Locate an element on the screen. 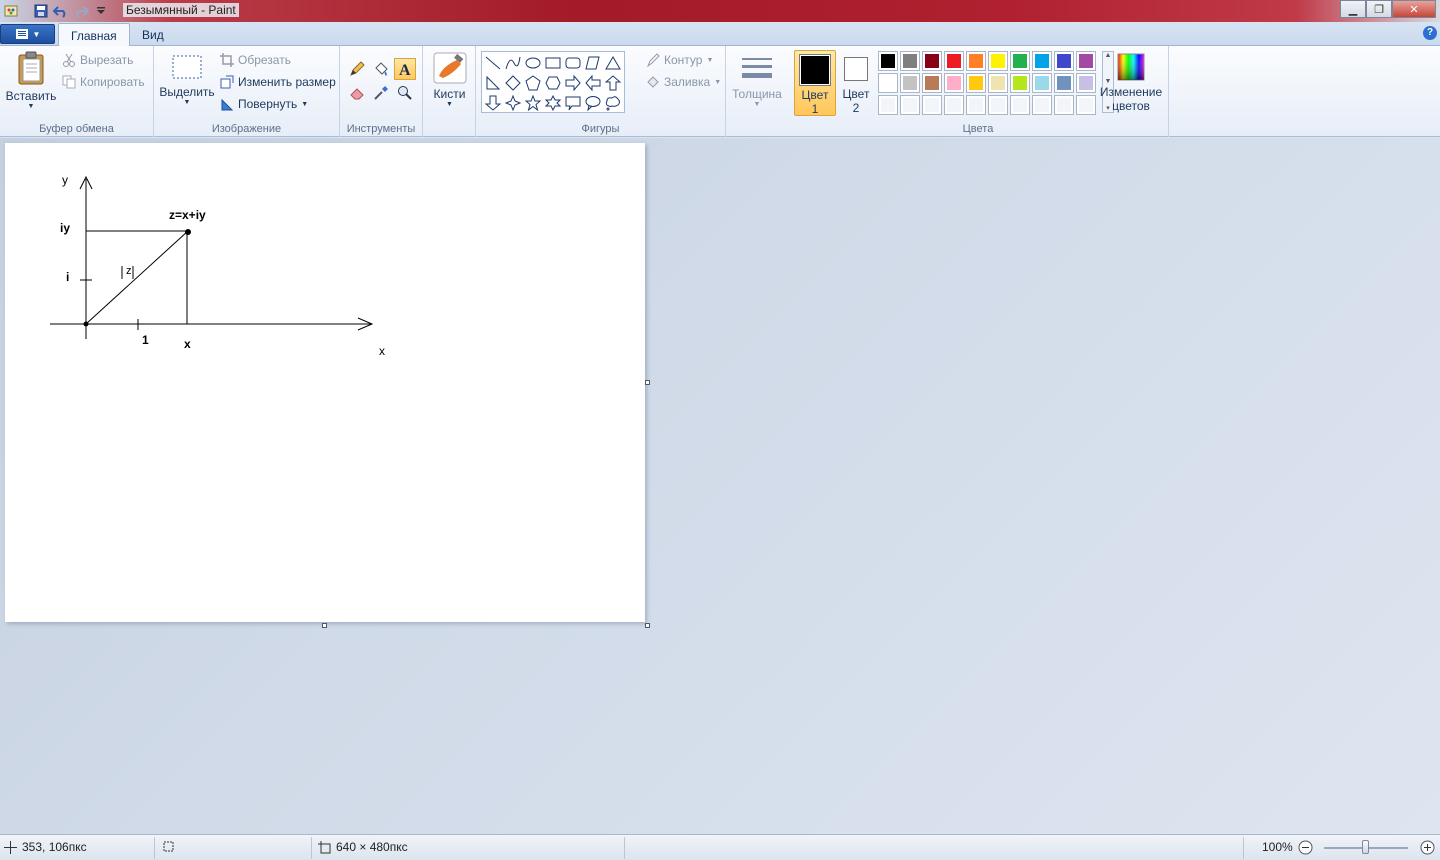  resize-button: Изменить размер is located at coordinates (278, 82).